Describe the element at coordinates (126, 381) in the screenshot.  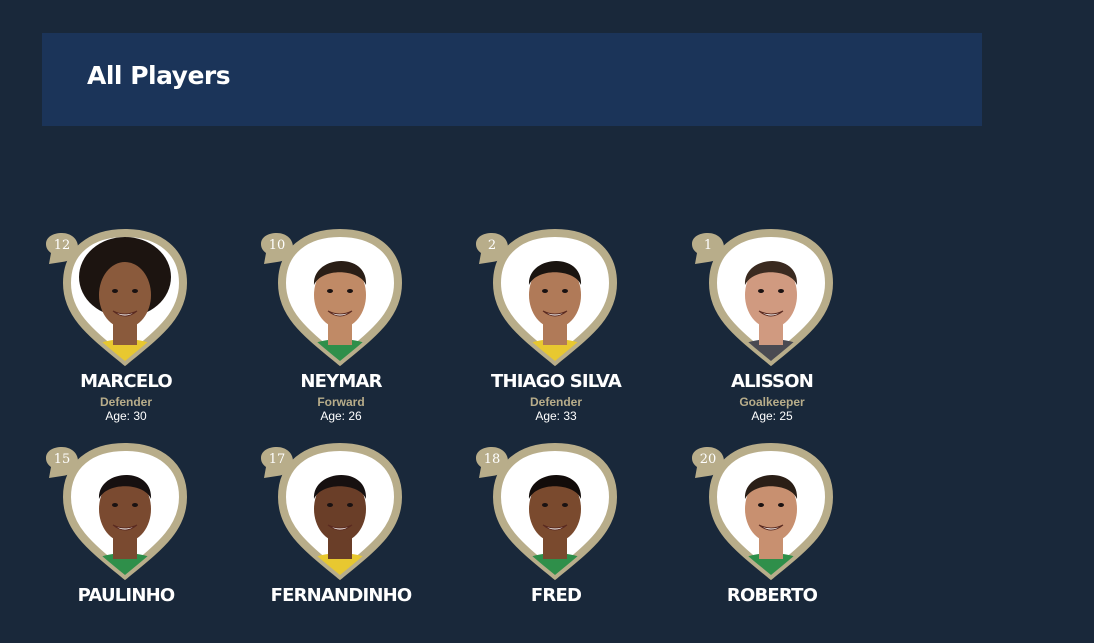
I see `player-name: MARCELO` at that location.